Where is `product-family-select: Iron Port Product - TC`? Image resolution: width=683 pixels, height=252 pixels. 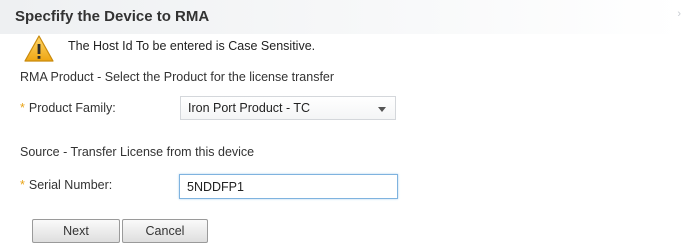 product-family-select: Iron Port Product - TC is located at coordinates (288, 108).